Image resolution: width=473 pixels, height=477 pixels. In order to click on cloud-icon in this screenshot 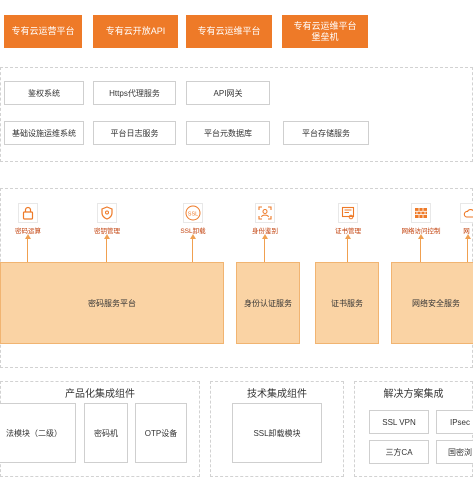, I will do `click(466, 213)`.